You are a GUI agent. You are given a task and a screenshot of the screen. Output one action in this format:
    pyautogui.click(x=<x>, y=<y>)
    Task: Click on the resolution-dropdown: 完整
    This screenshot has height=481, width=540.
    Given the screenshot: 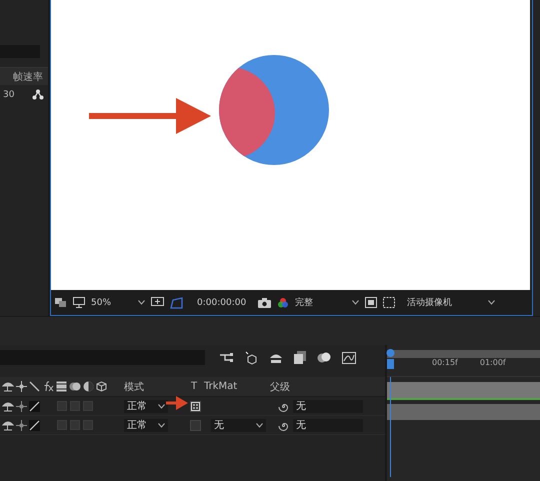 What is the action you would take?
    pyautogui.click(x=327, y=302)
    